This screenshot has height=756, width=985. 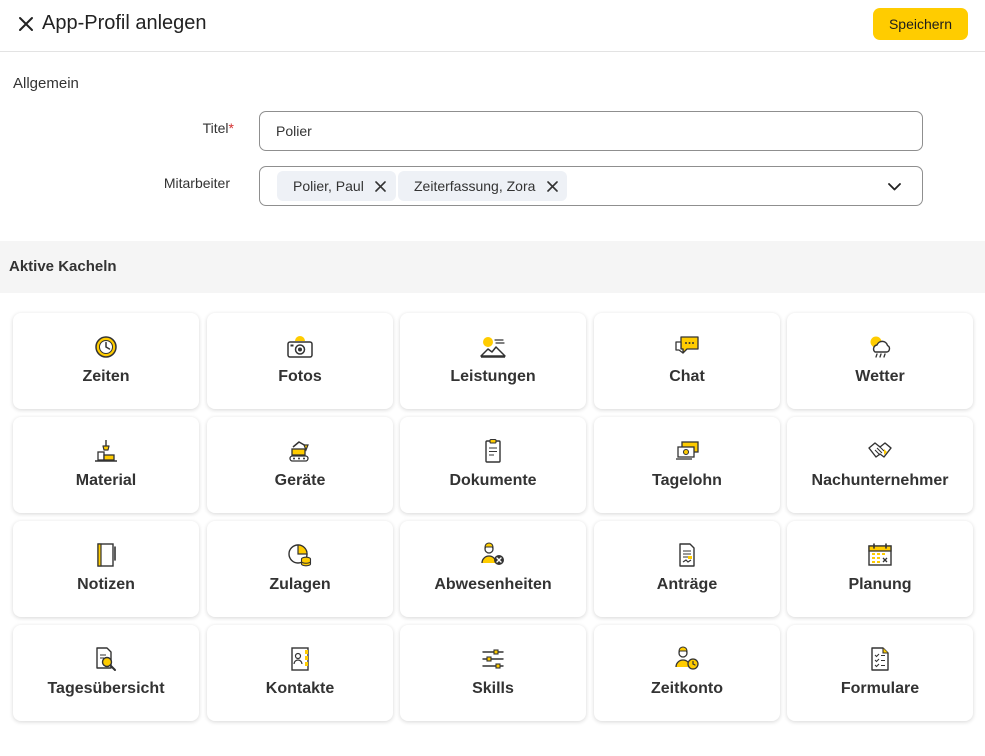 I want to click on document-clipboard-icon, so click(x=493, y=451).